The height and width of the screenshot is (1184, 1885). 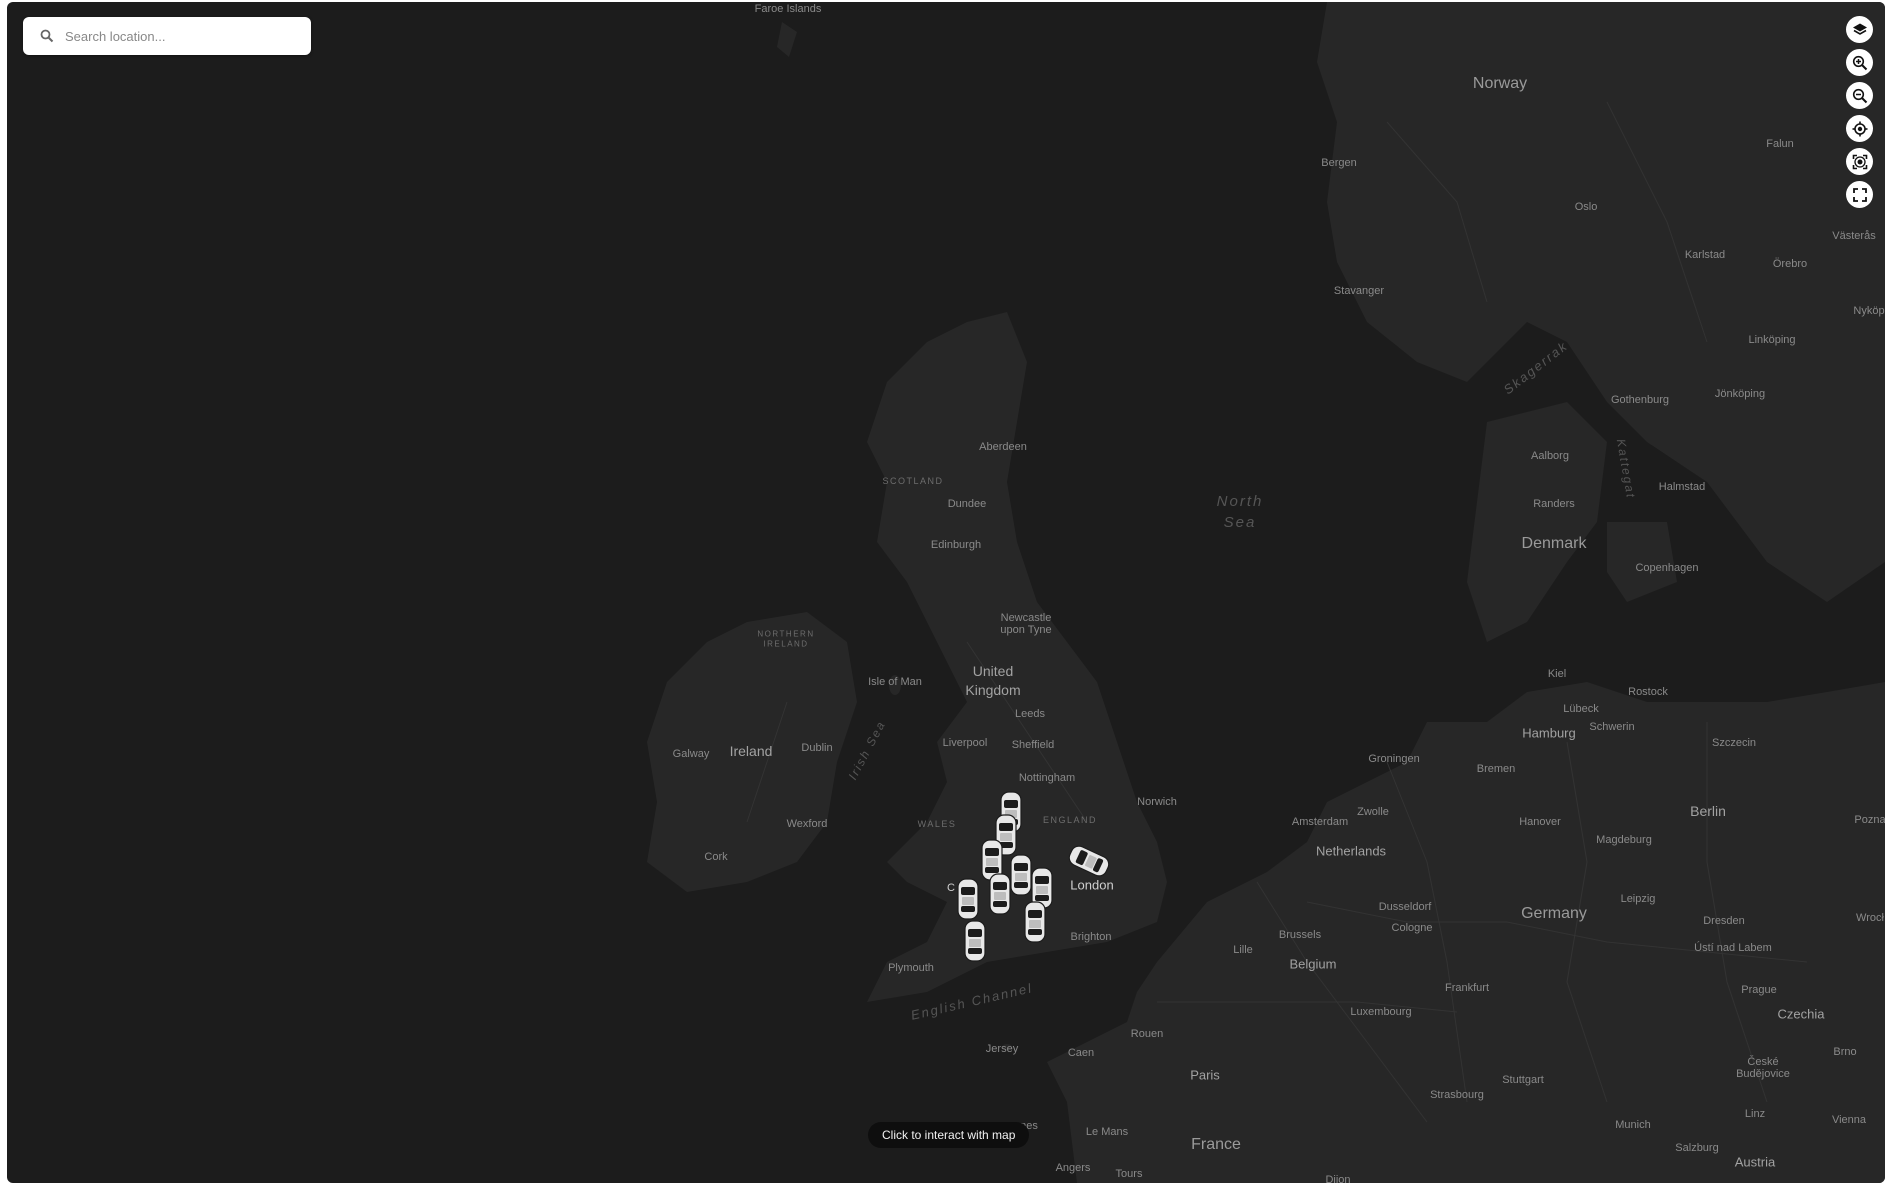 I want to click on focus-icon, so click(x=1859, y=161).